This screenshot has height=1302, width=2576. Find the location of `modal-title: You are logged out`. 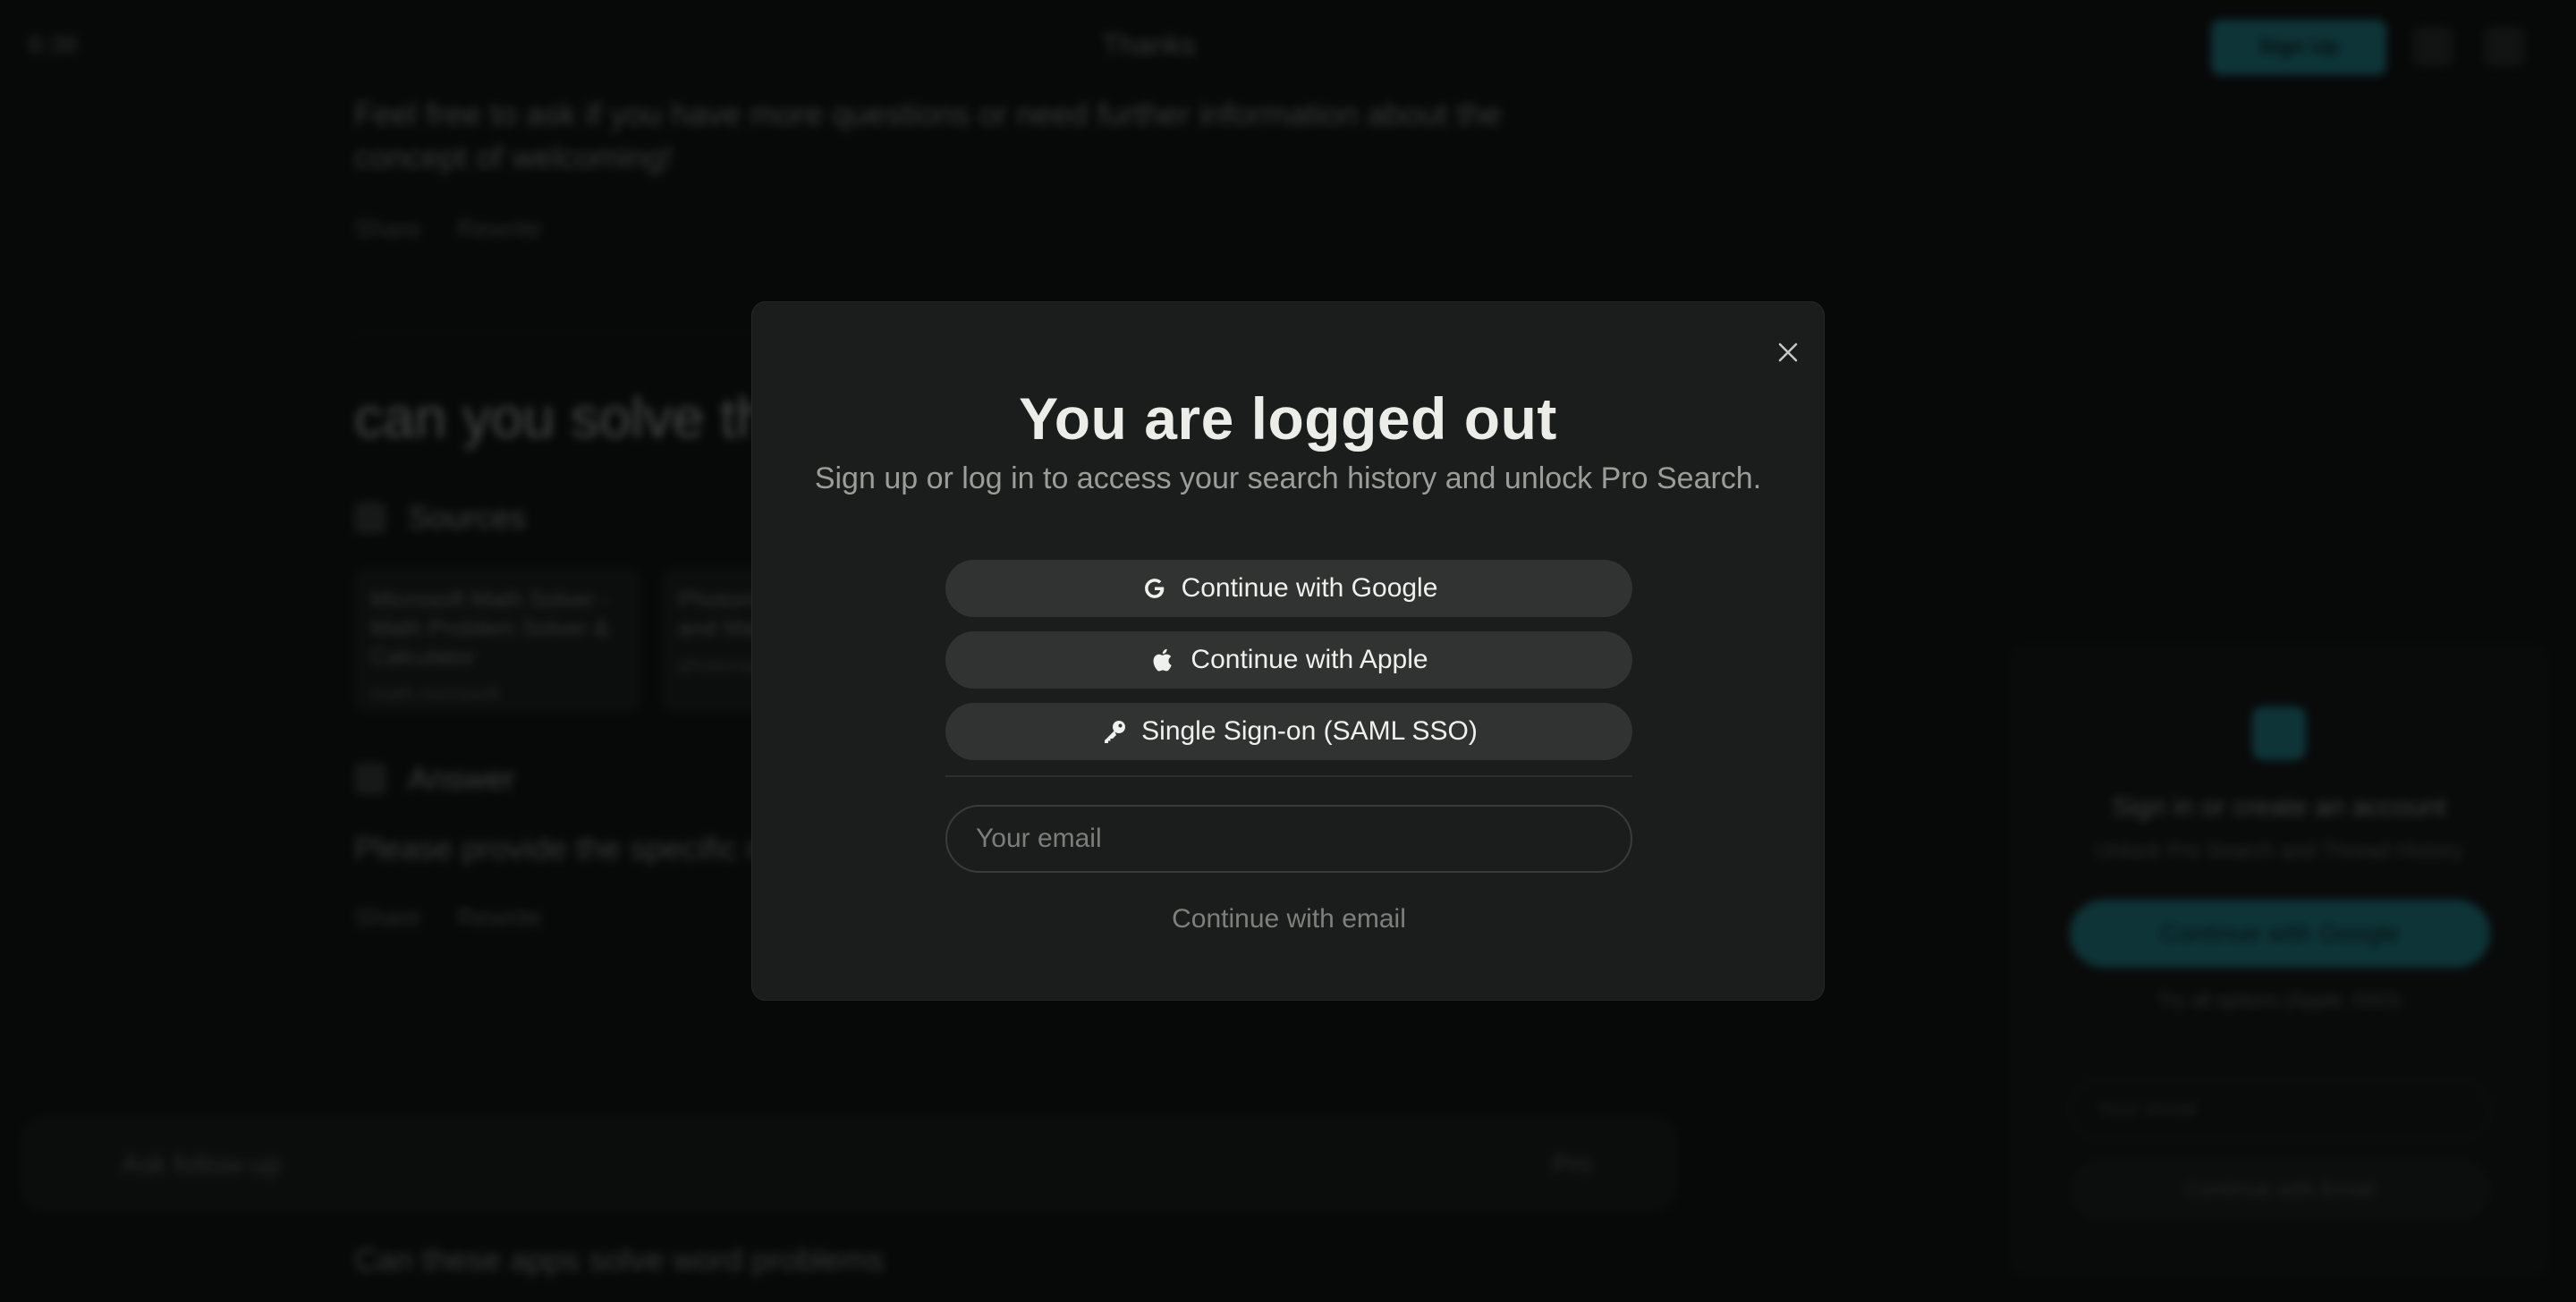

modal-title: You are logged out is located at coordinates (1288, 418).